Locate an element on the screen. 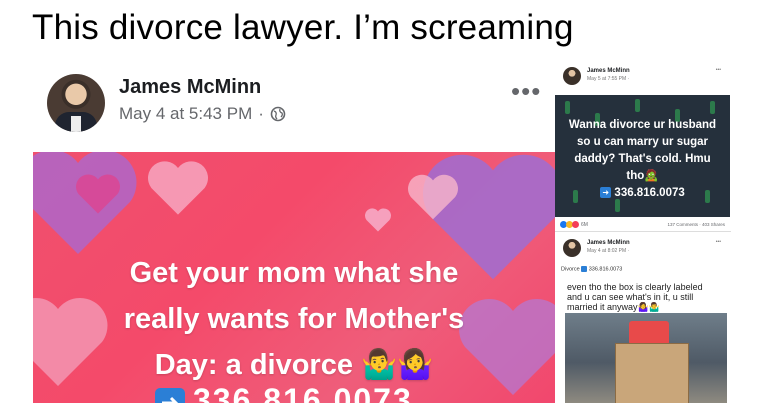  side-phone-number-2: 336.816.0073 is located at coordinates (606, 269).